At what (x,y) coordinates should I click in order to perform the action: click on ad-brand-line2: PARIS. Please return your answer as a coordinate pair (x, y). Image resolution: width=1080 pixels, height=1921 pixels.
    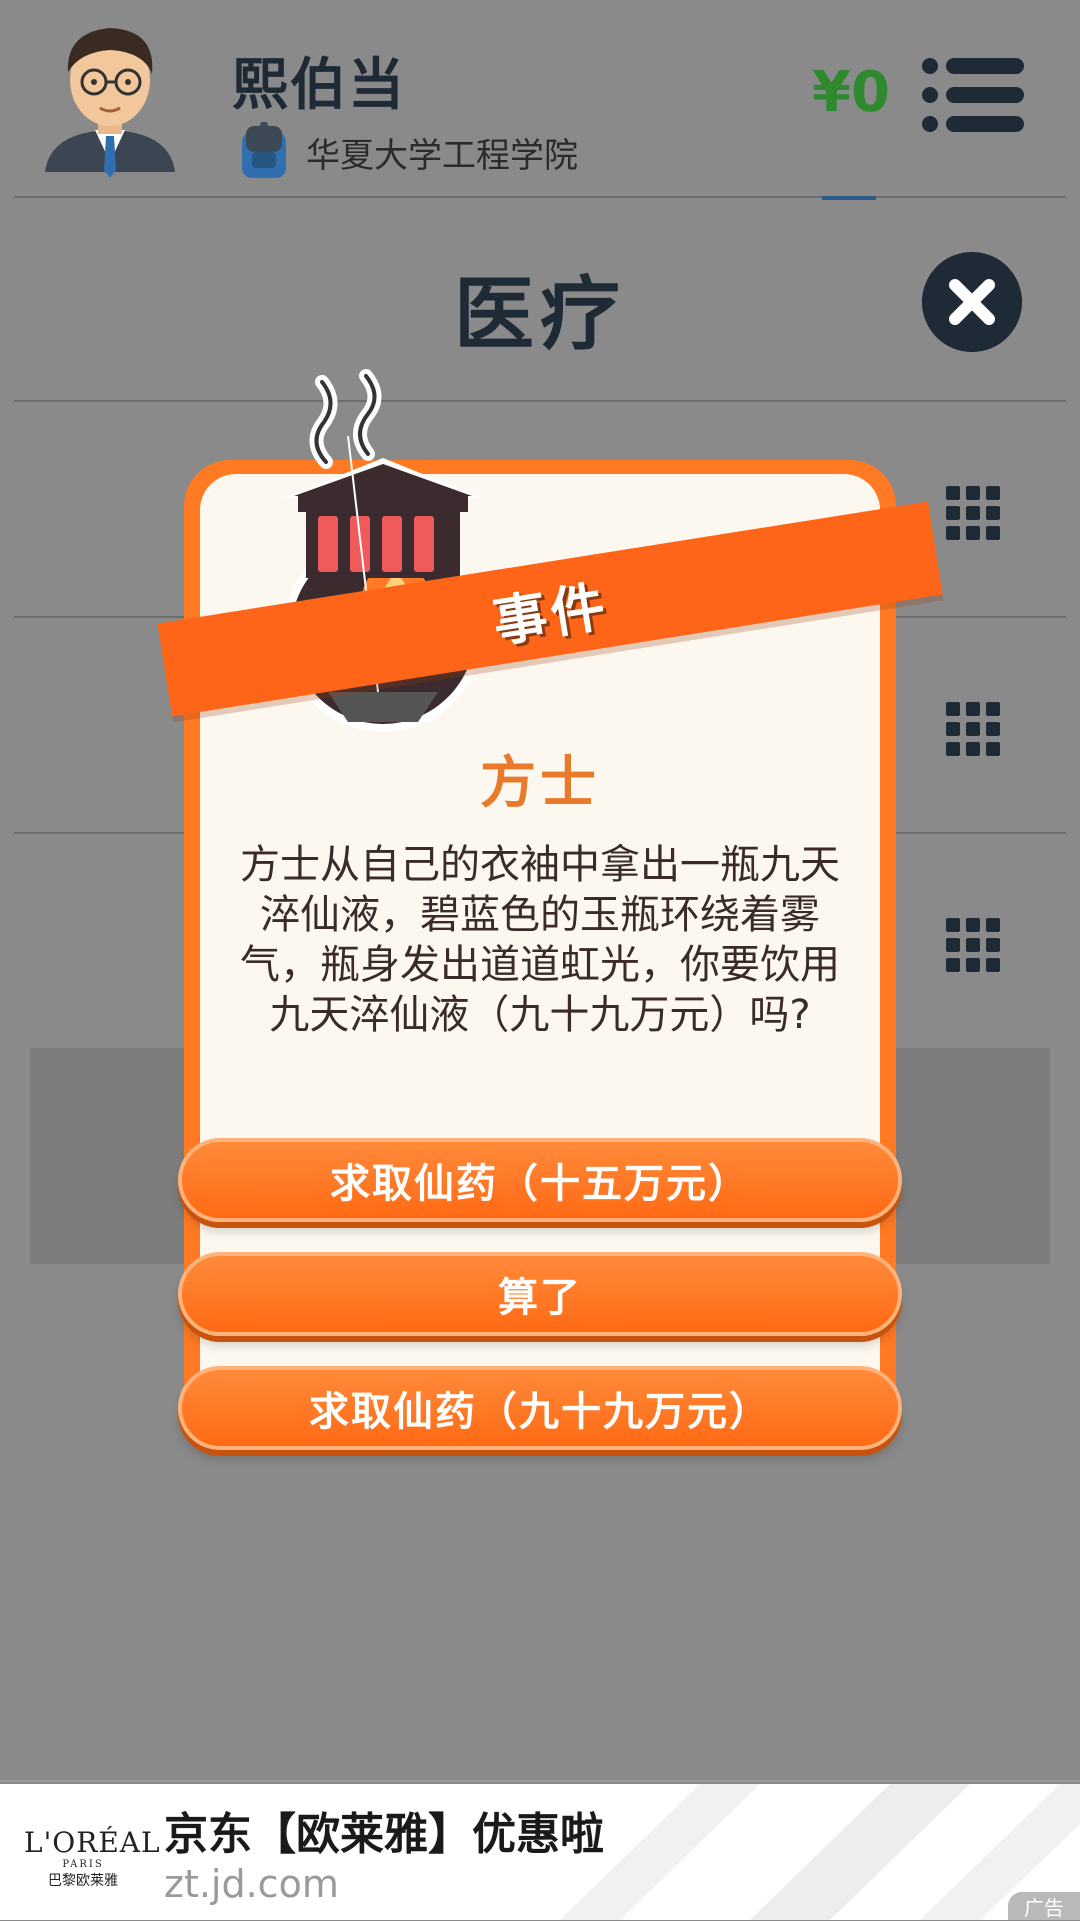
    Looking at the image, I should click on (83, 1864).